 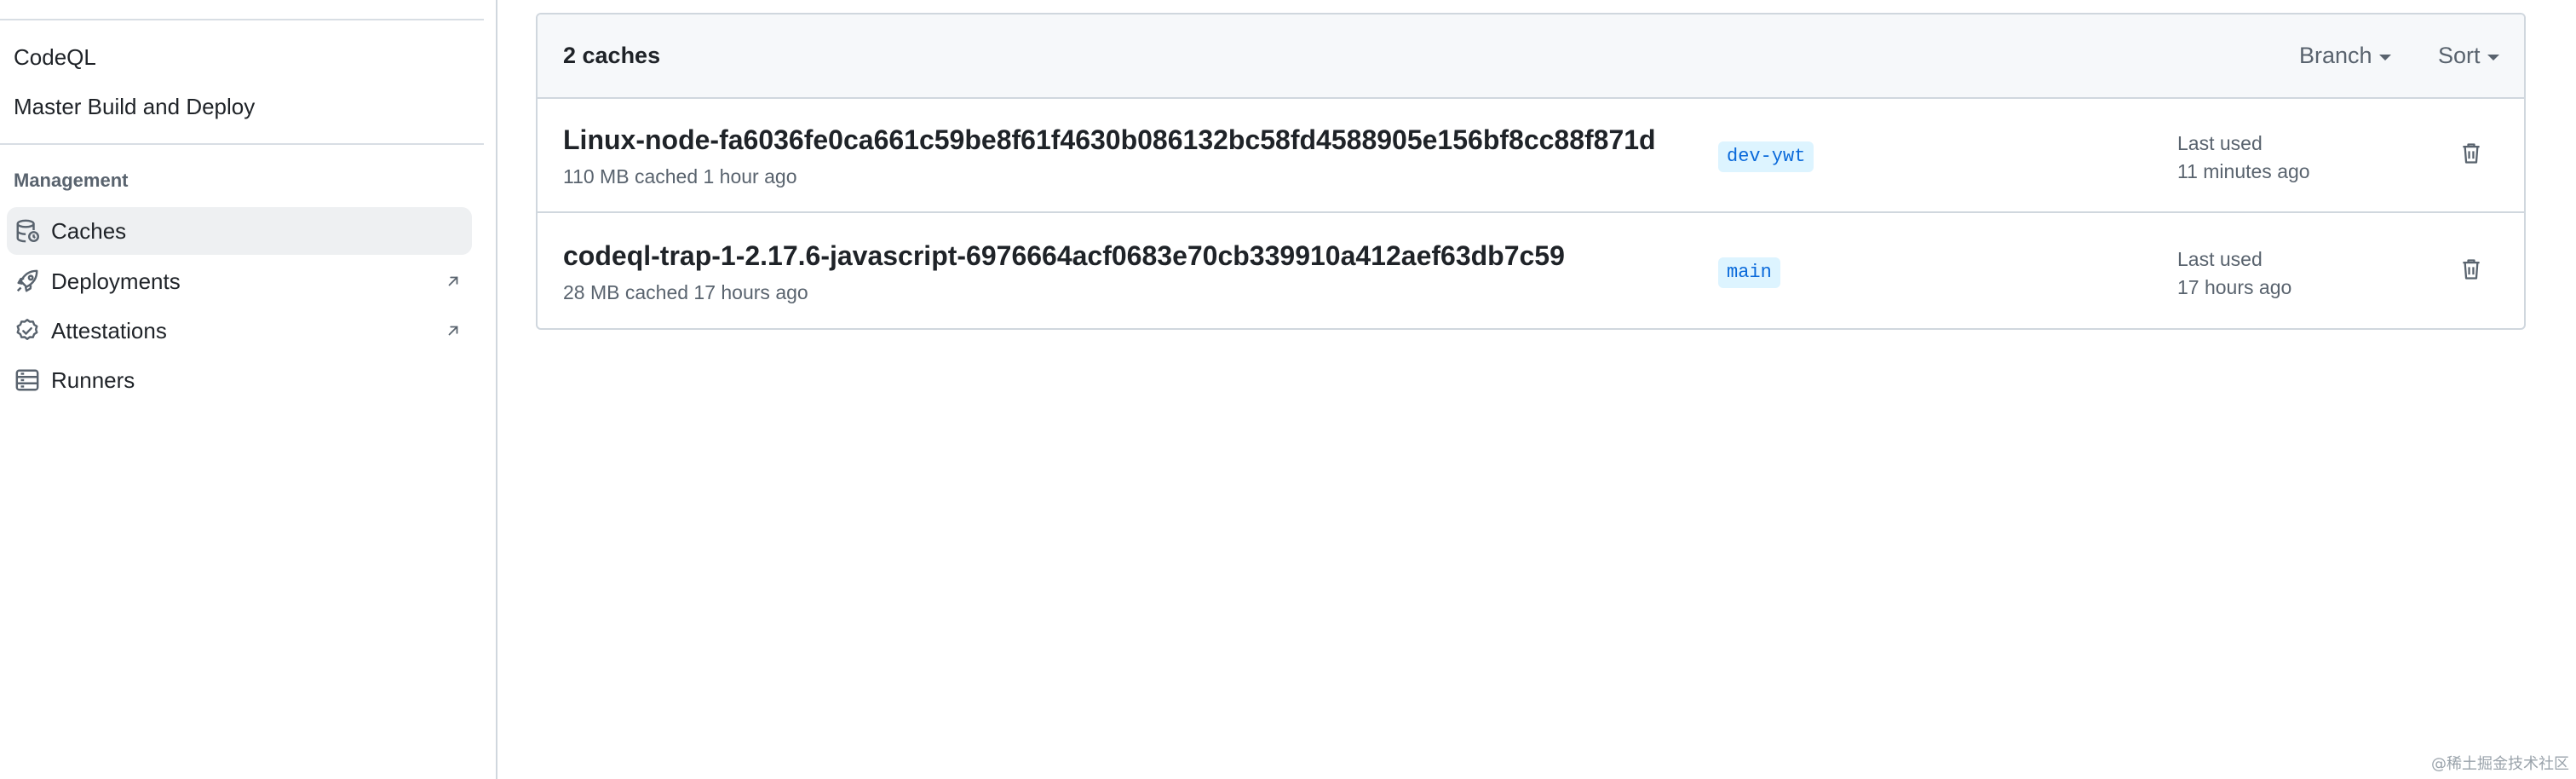 What do you see at coordinates (2335, 55) in the screenshot?
I see `branch-filter-label: Branch` at bounding box center [2335, 55].